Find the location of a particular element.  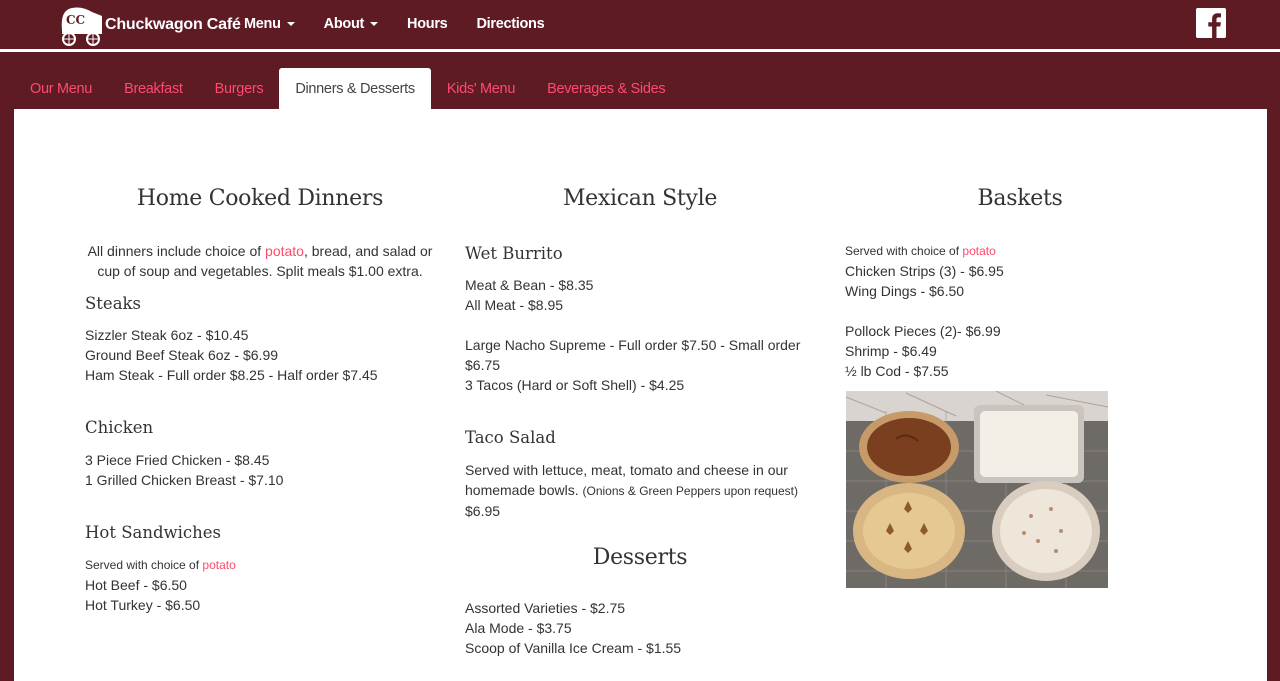

wet-burrito-list: Meat & Bean - $8.35 All Meat - $8.95 is located at coordinates (637, 295).